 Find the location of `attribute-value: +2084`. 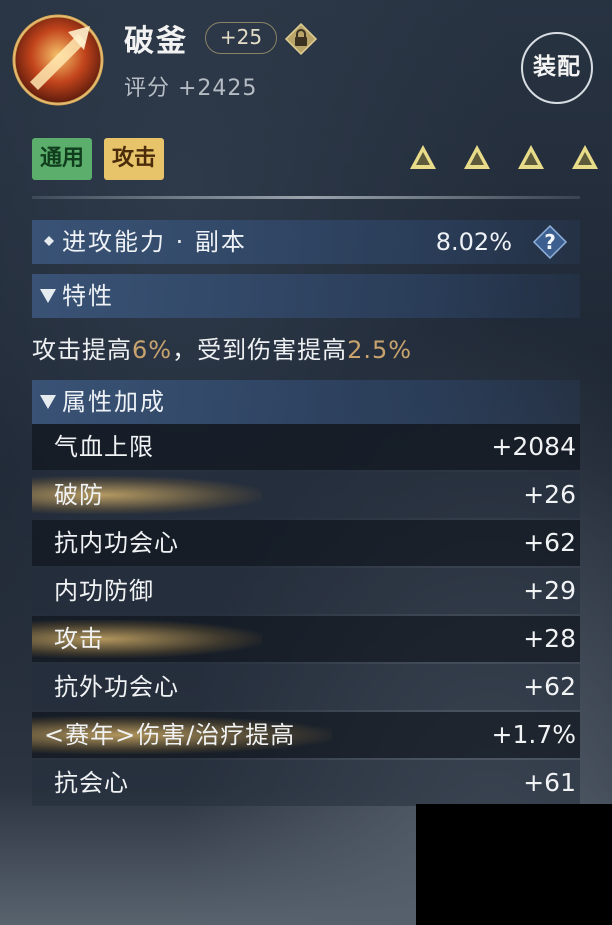

attribute-value: +2084 is located at coordinates (533, 446).